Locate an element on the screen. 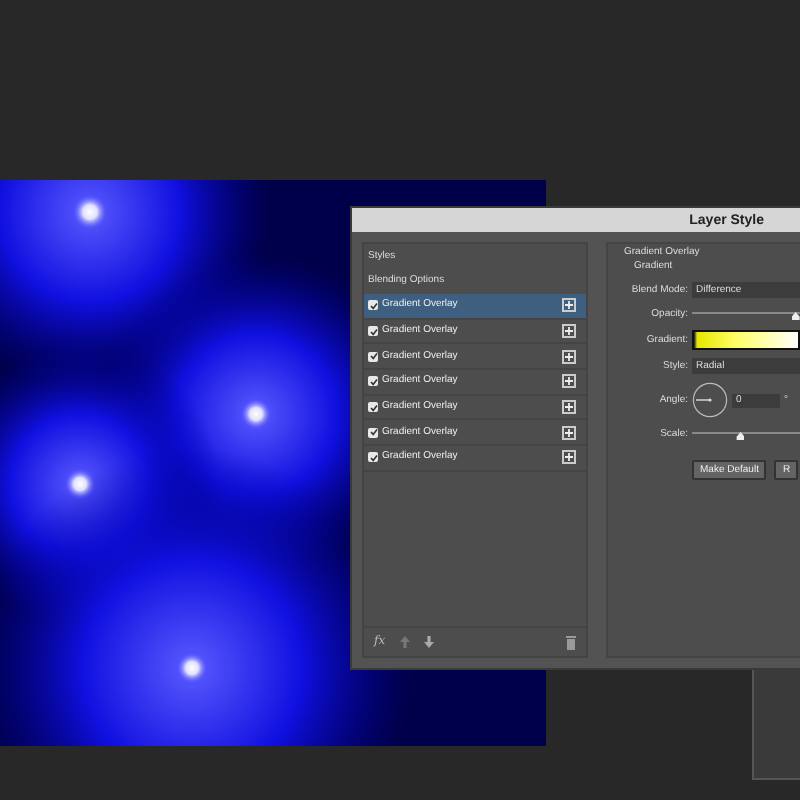 The image size is (800, 800). trash-icon is located at coordinates (571, 642).